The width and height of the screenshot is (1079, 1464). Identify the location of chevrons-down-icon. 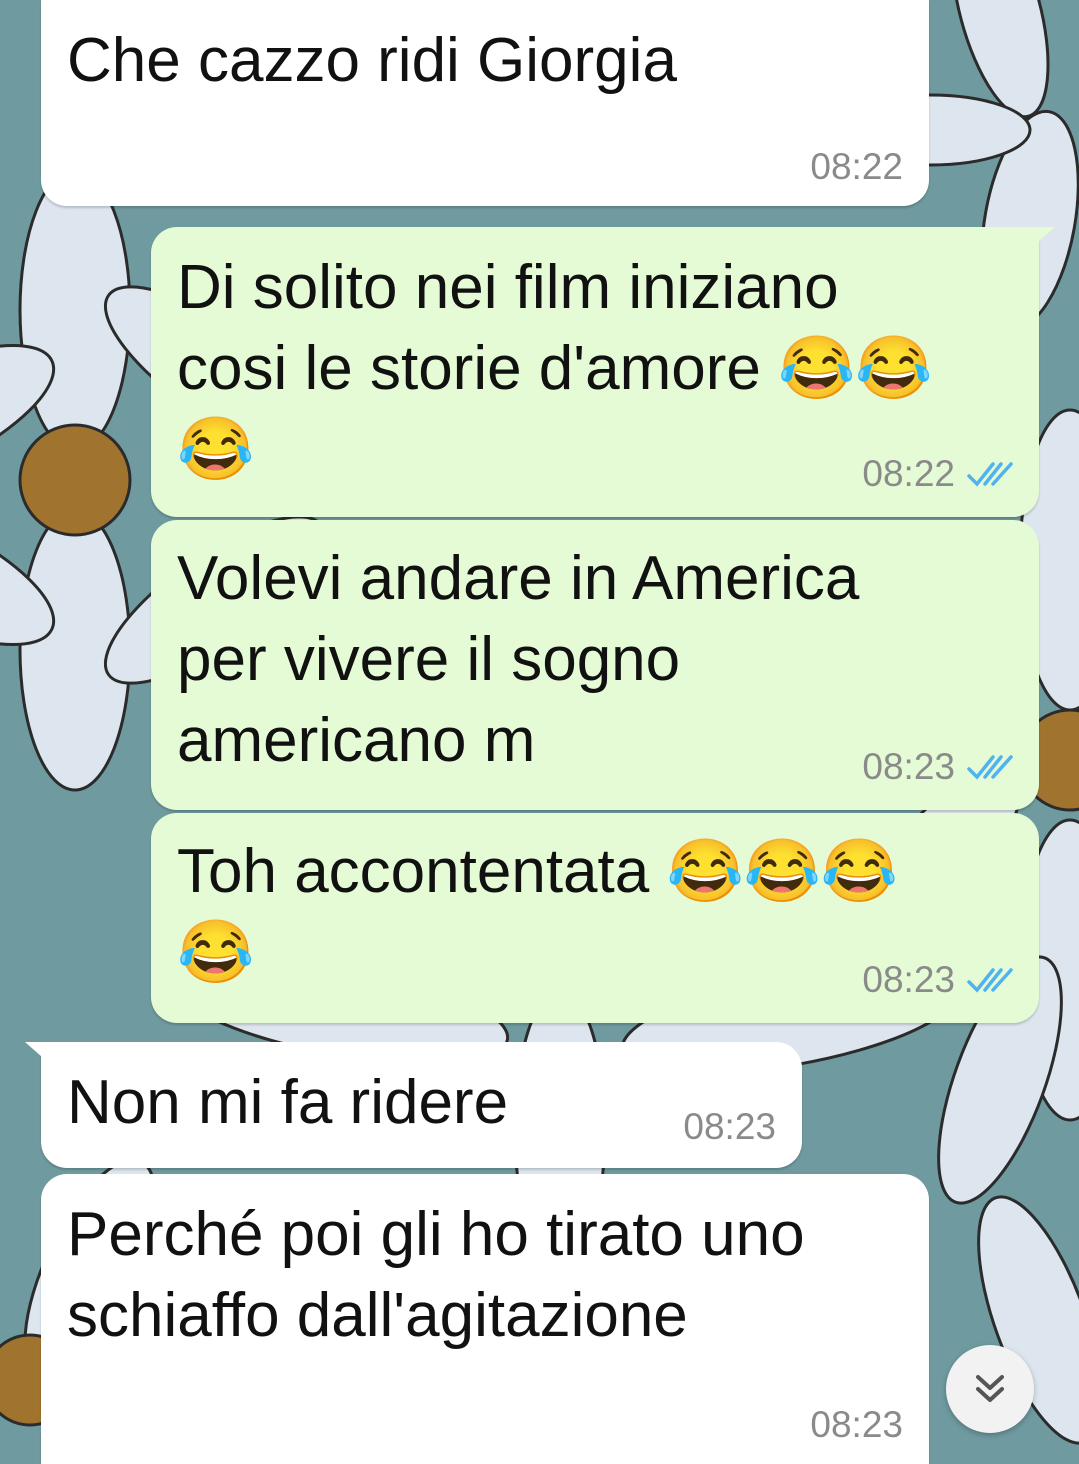
(990, 1388).